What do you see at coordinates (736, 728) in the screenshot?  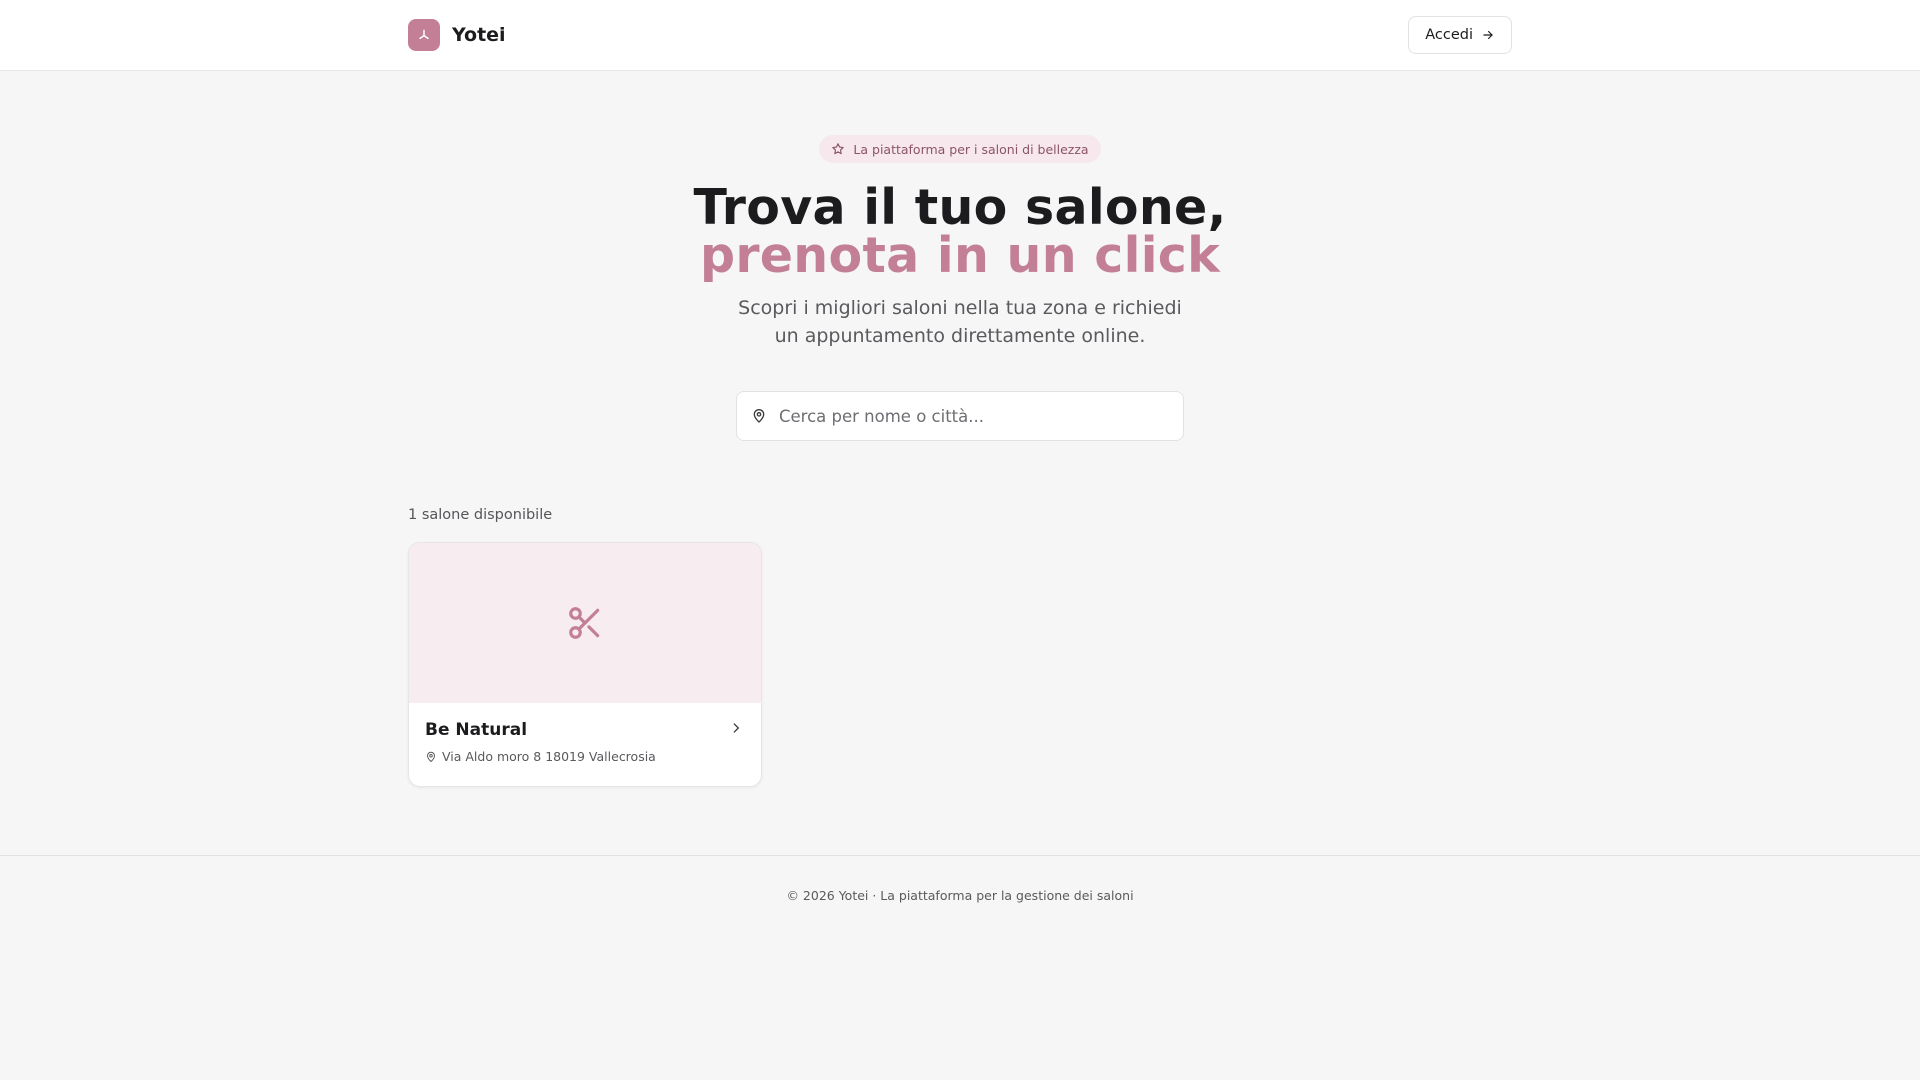 I see `chevron-right-icon` at bounding box center [736, 728].